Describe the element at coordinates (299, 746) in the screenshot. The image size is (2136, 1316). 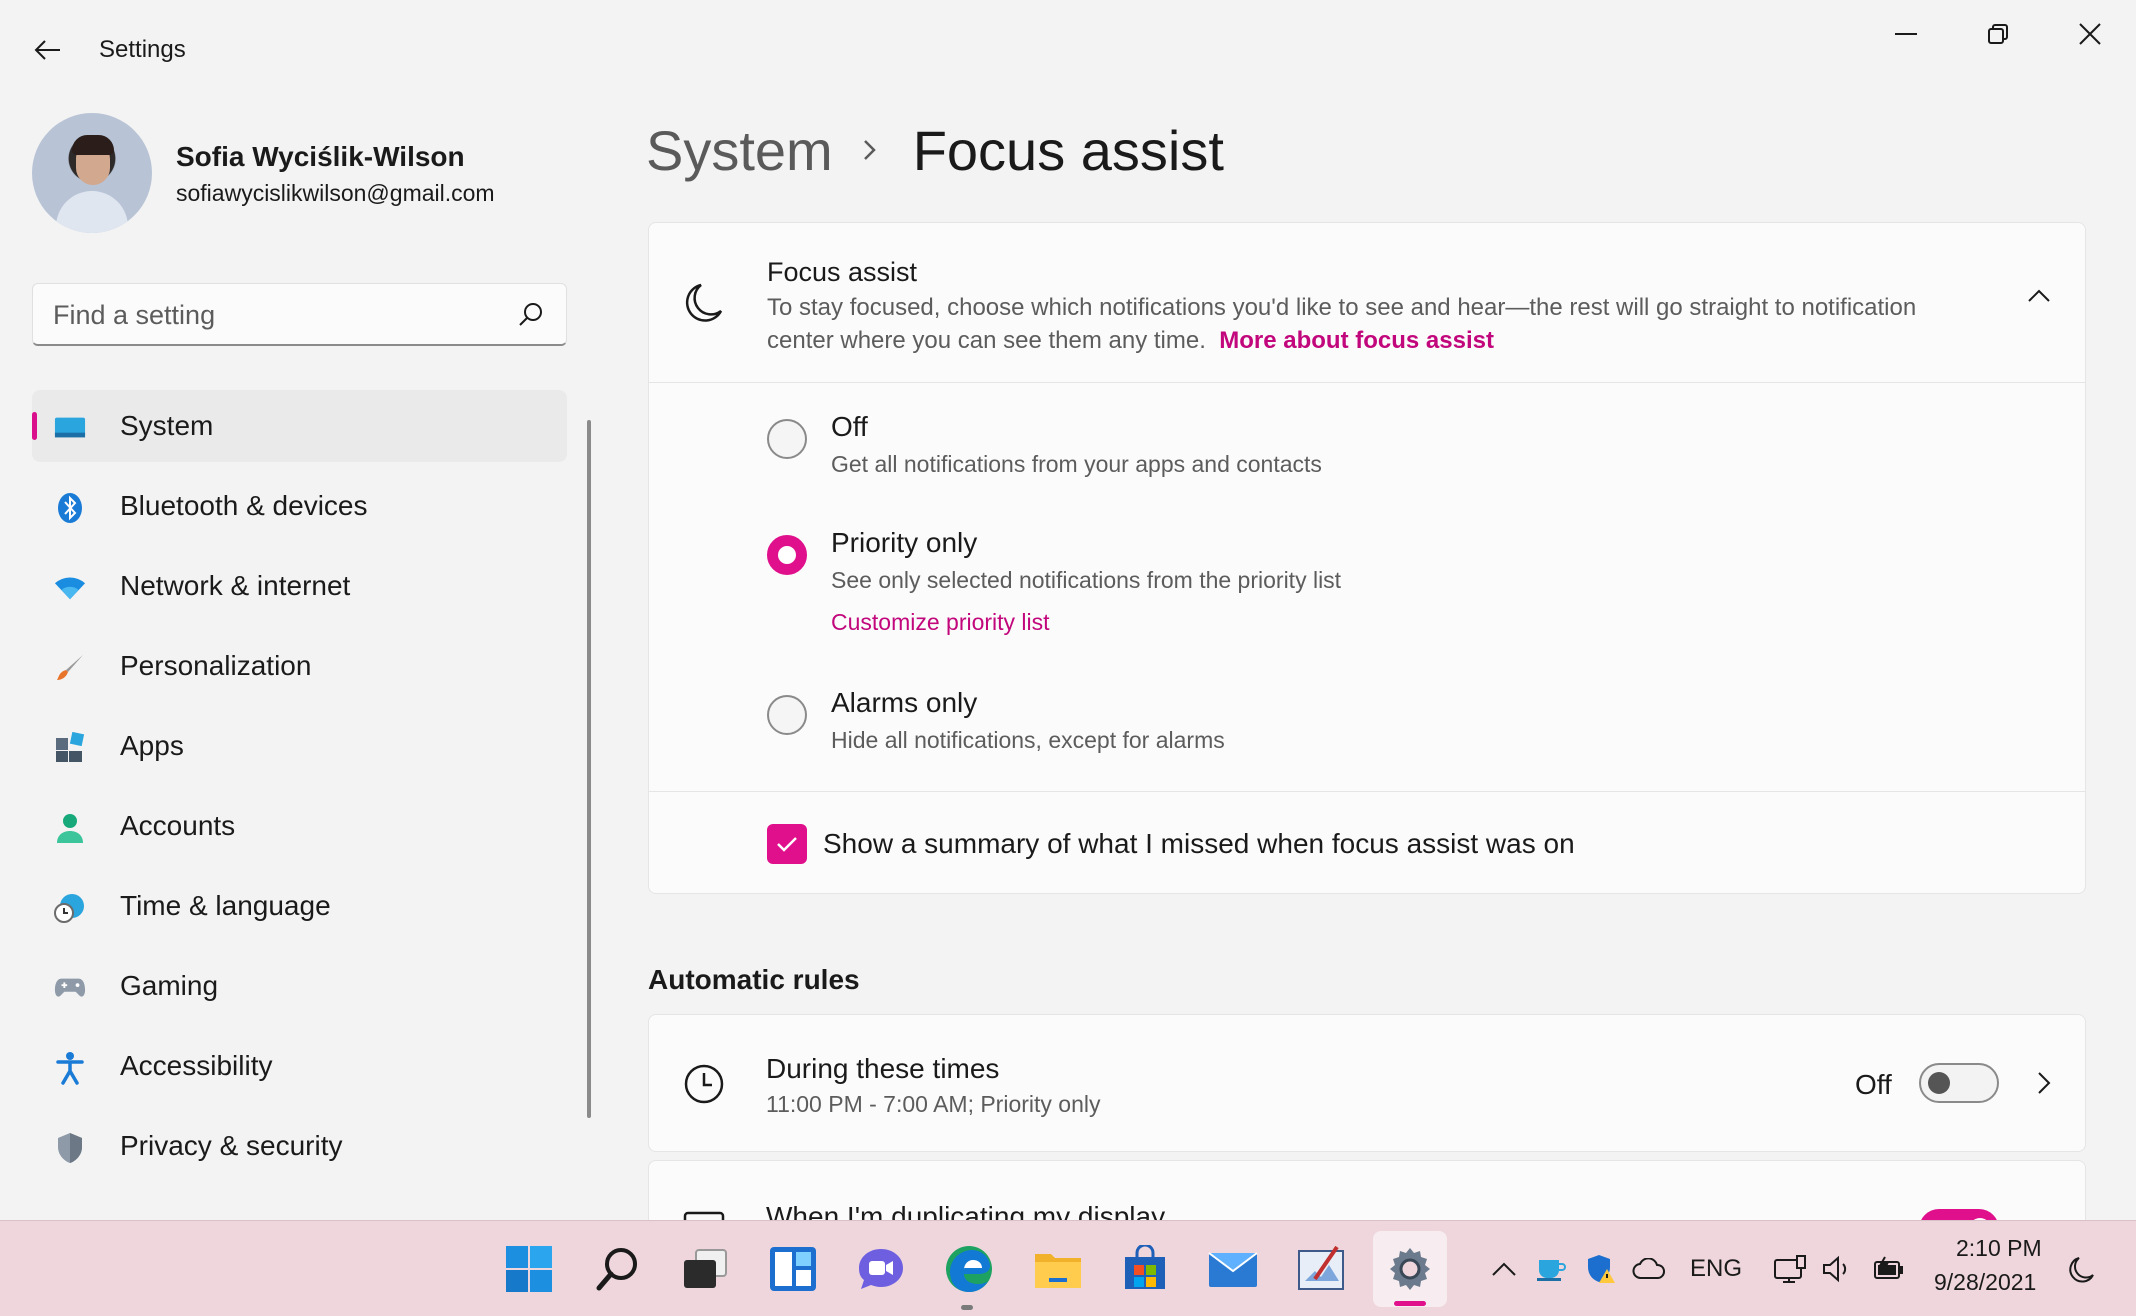
I see `sidebar-item-apps: Apps` at that location.